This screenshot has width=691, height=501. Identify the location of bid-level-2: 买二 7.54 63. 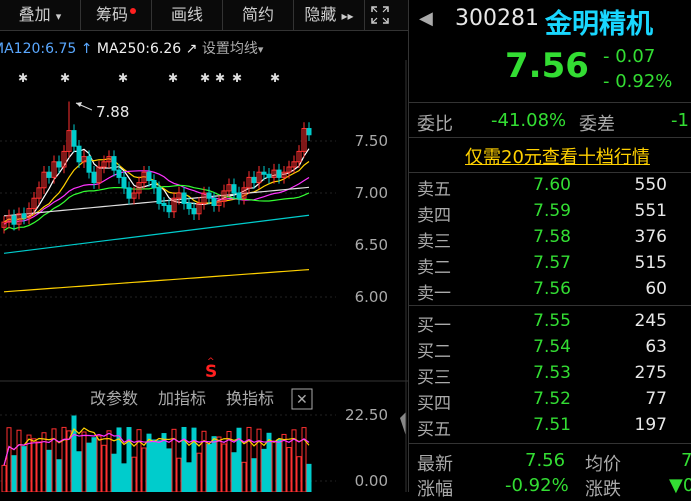
(550, 350).